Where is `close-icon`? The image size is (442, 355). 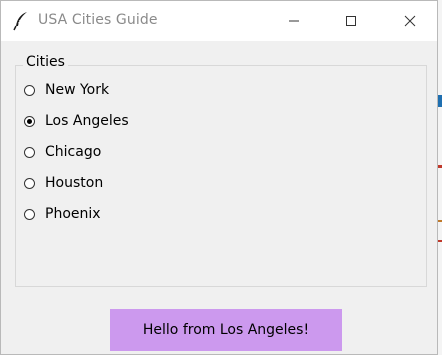
close-icon is located at coordinates (410, 21).